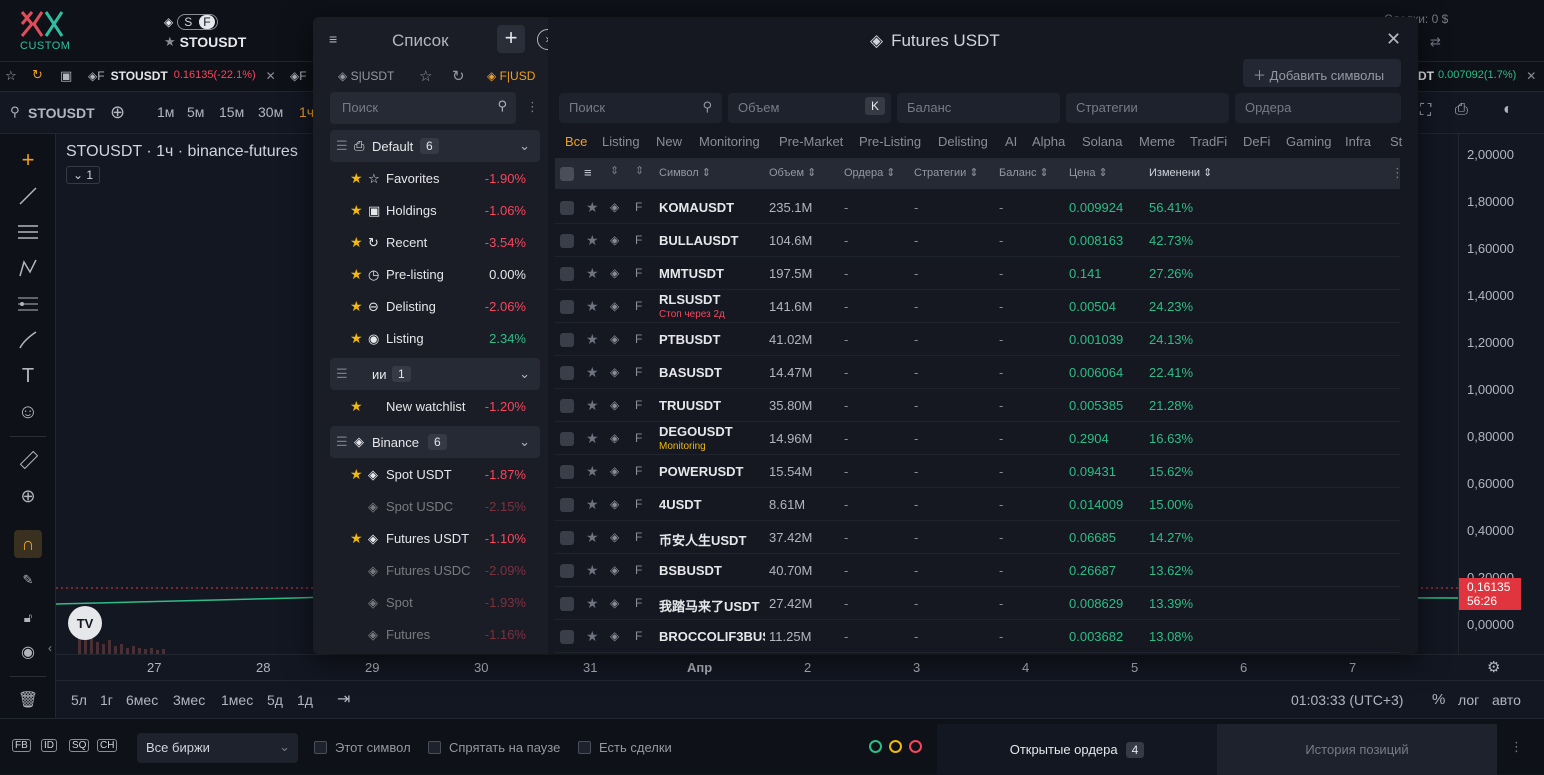  What do you see at coordinates (430, 242) in the screenshot?
I see `watchlist-item-recent: ★ ↻ Recent -3.54%` at bounding box center [430, 242].